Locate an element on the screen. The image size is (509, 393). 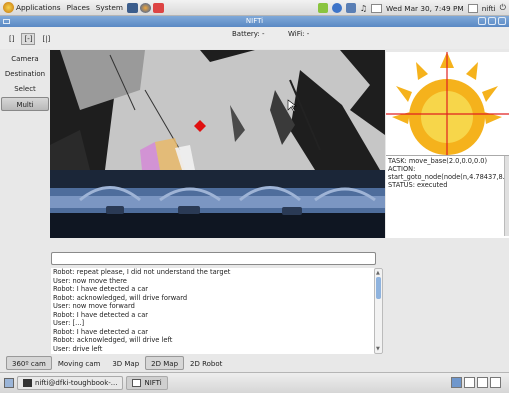
scroll-thumb is located at coordinates (378, 288).